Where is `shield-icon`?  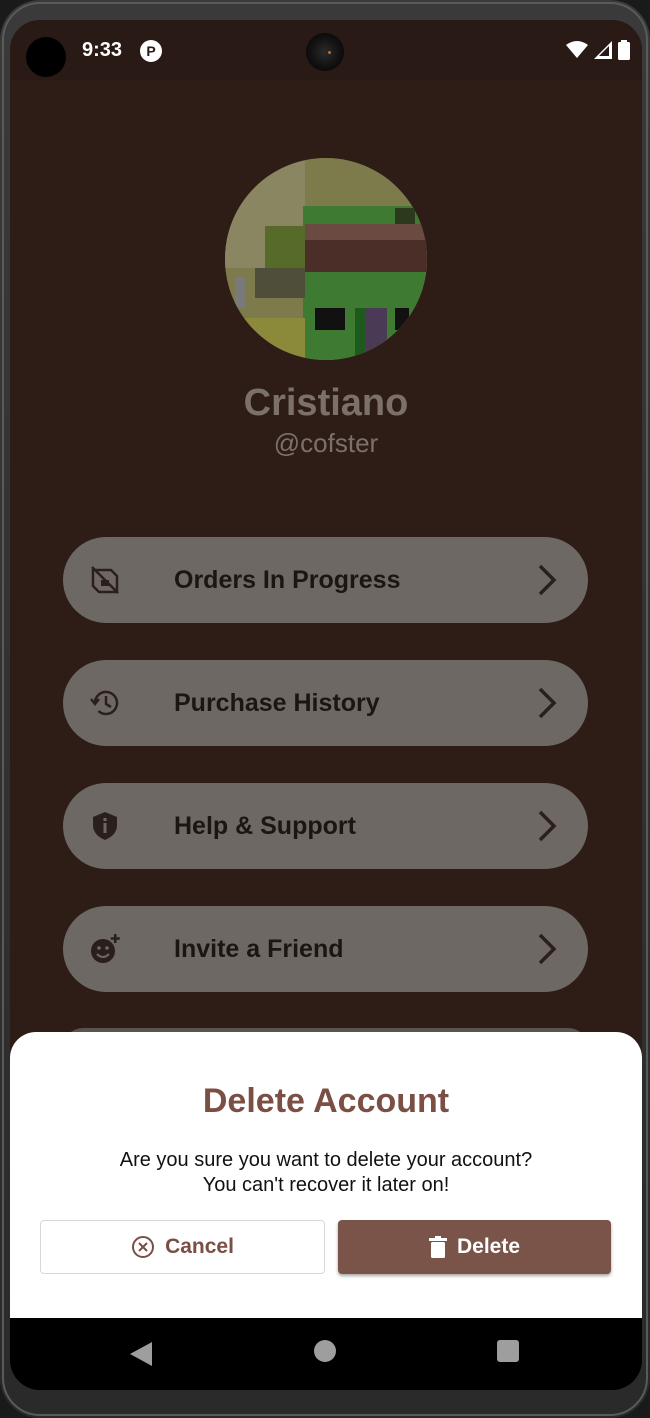 shield-icon is located at coordinates (105, 826).